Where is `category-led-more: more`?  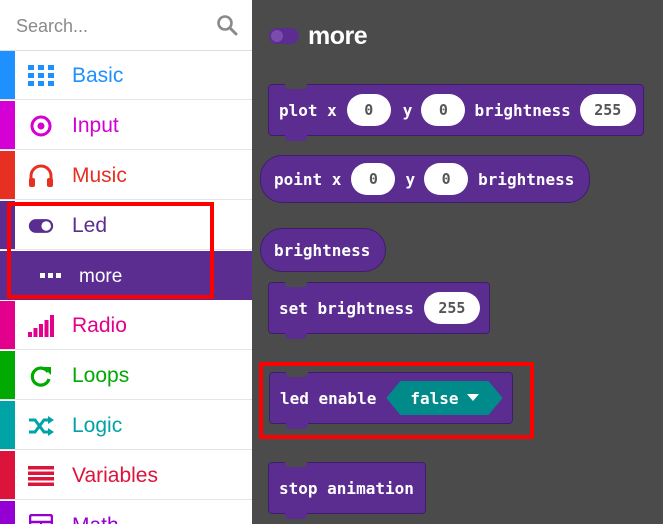 category-led-more: more is located at coordinates (126, 275).